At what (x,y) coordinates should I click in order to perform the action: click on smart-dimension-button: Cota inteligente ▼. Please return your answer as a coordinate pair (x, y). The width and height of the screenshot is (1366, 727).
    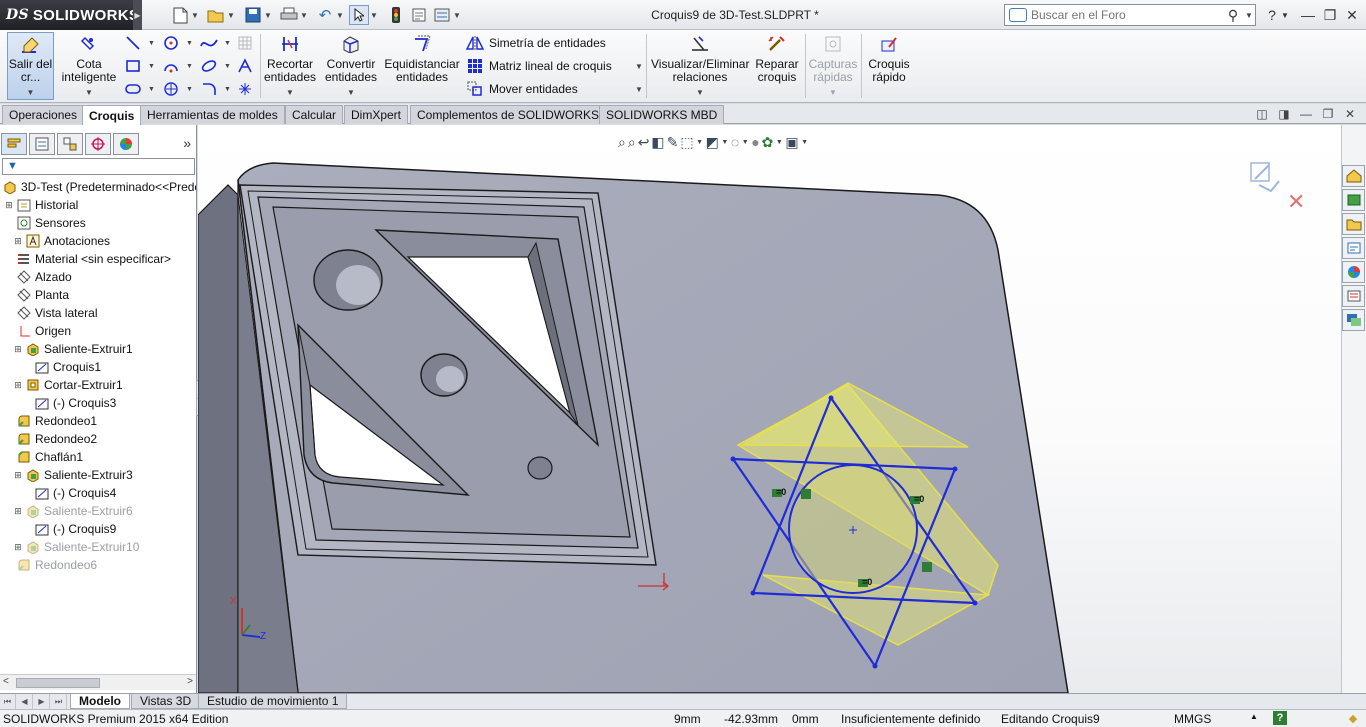
    Looking at the image, I should click on (89, 66).